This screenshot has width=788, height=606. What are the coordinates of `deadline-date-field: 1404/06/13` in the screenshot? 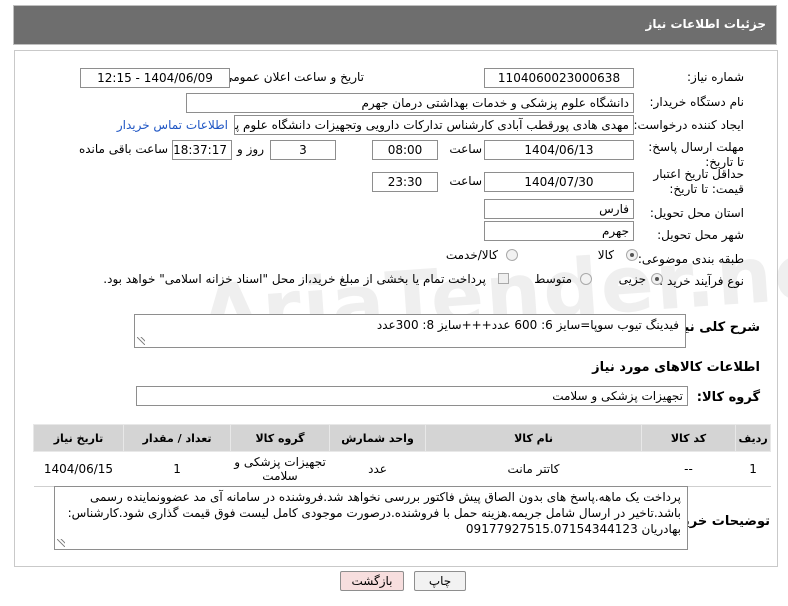 It's located at (559, 150).